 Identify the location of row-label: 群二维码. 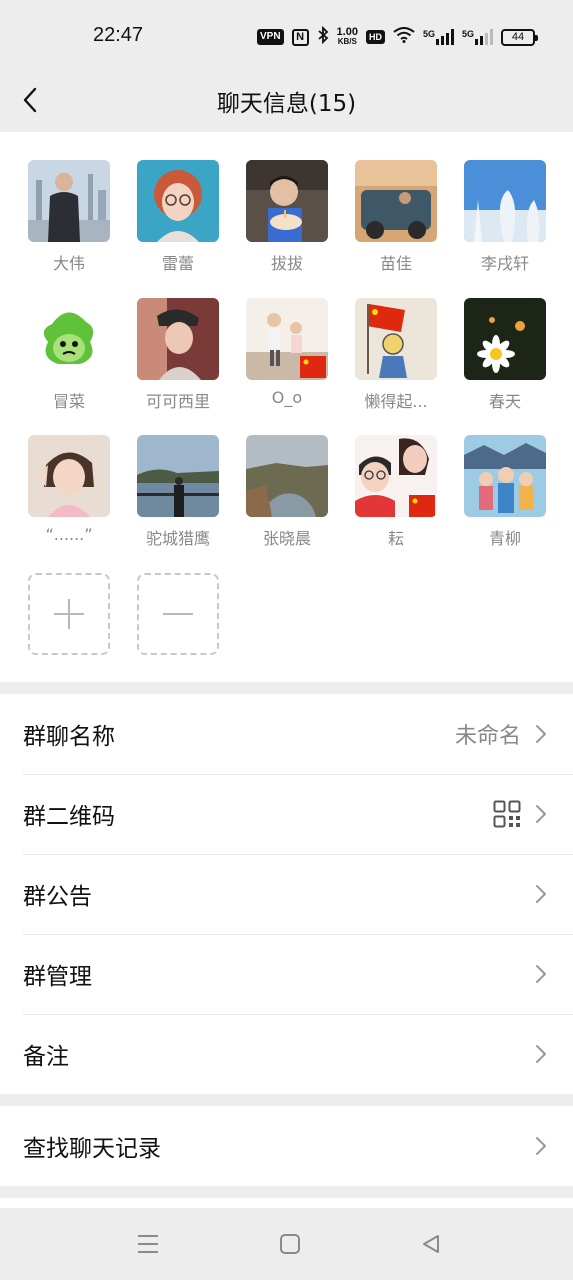
(69, 817).